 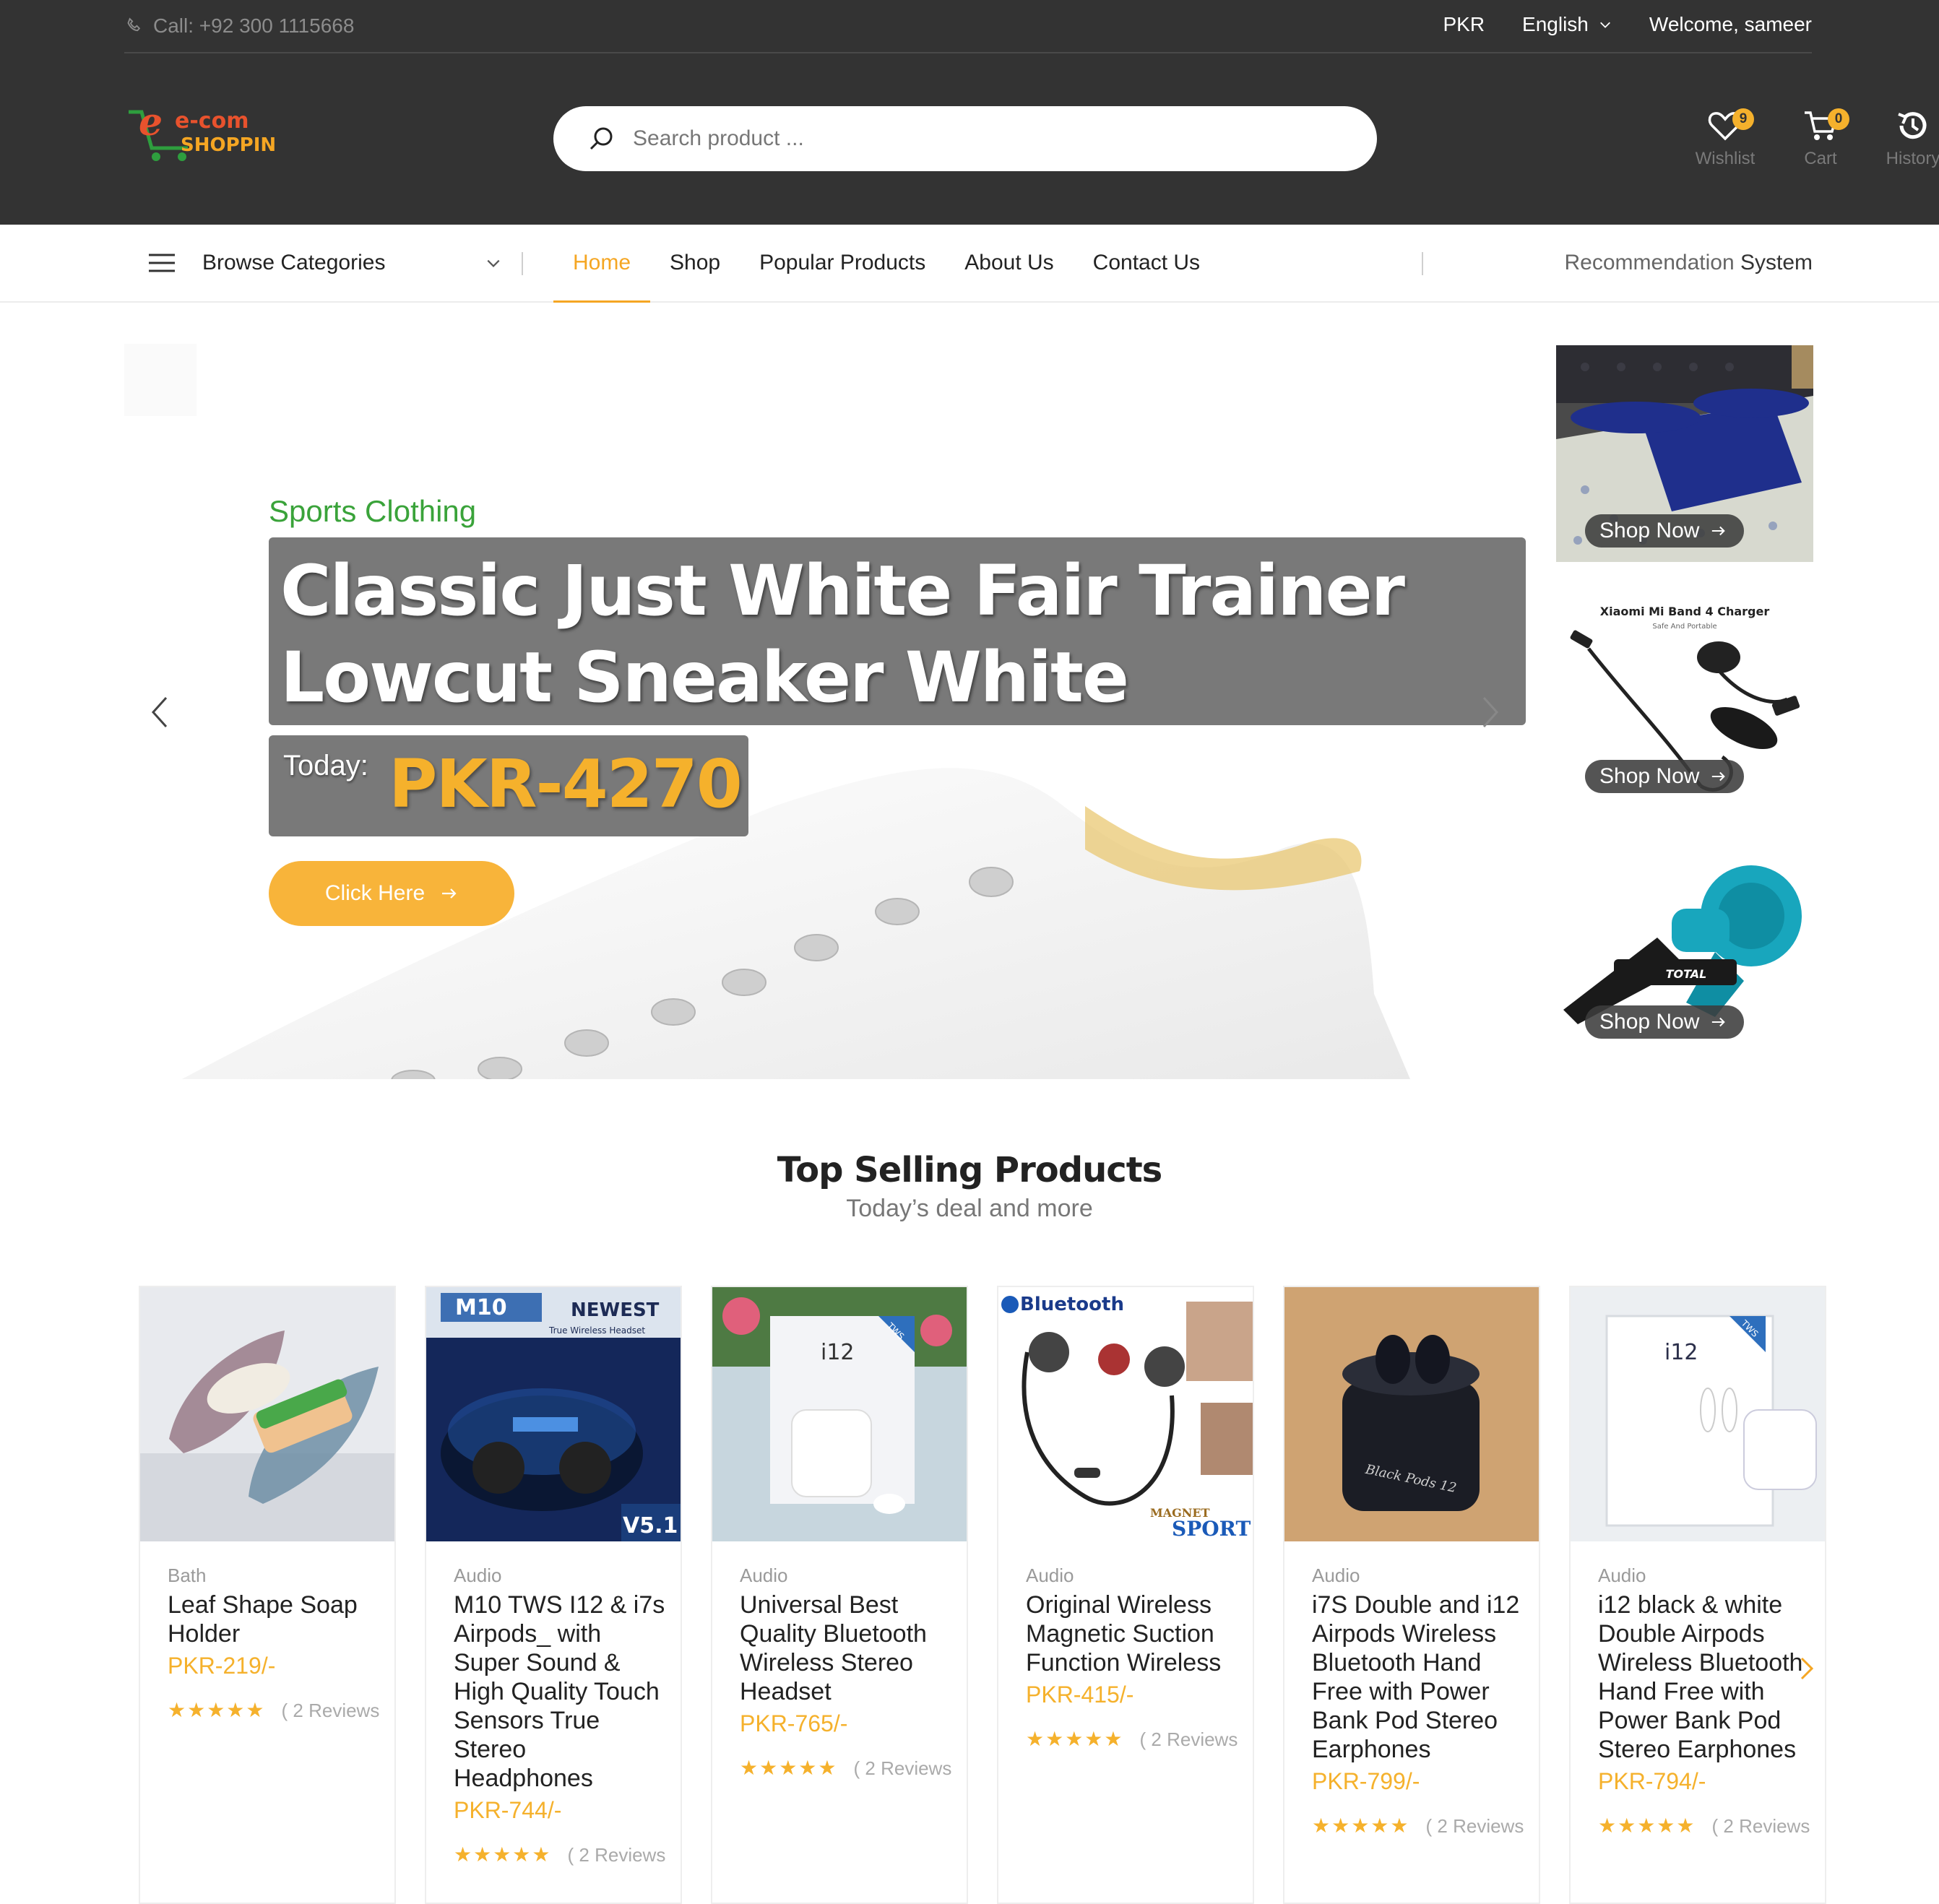 I want to click on wishlist-count: 9, so click(x=1743, y=119).